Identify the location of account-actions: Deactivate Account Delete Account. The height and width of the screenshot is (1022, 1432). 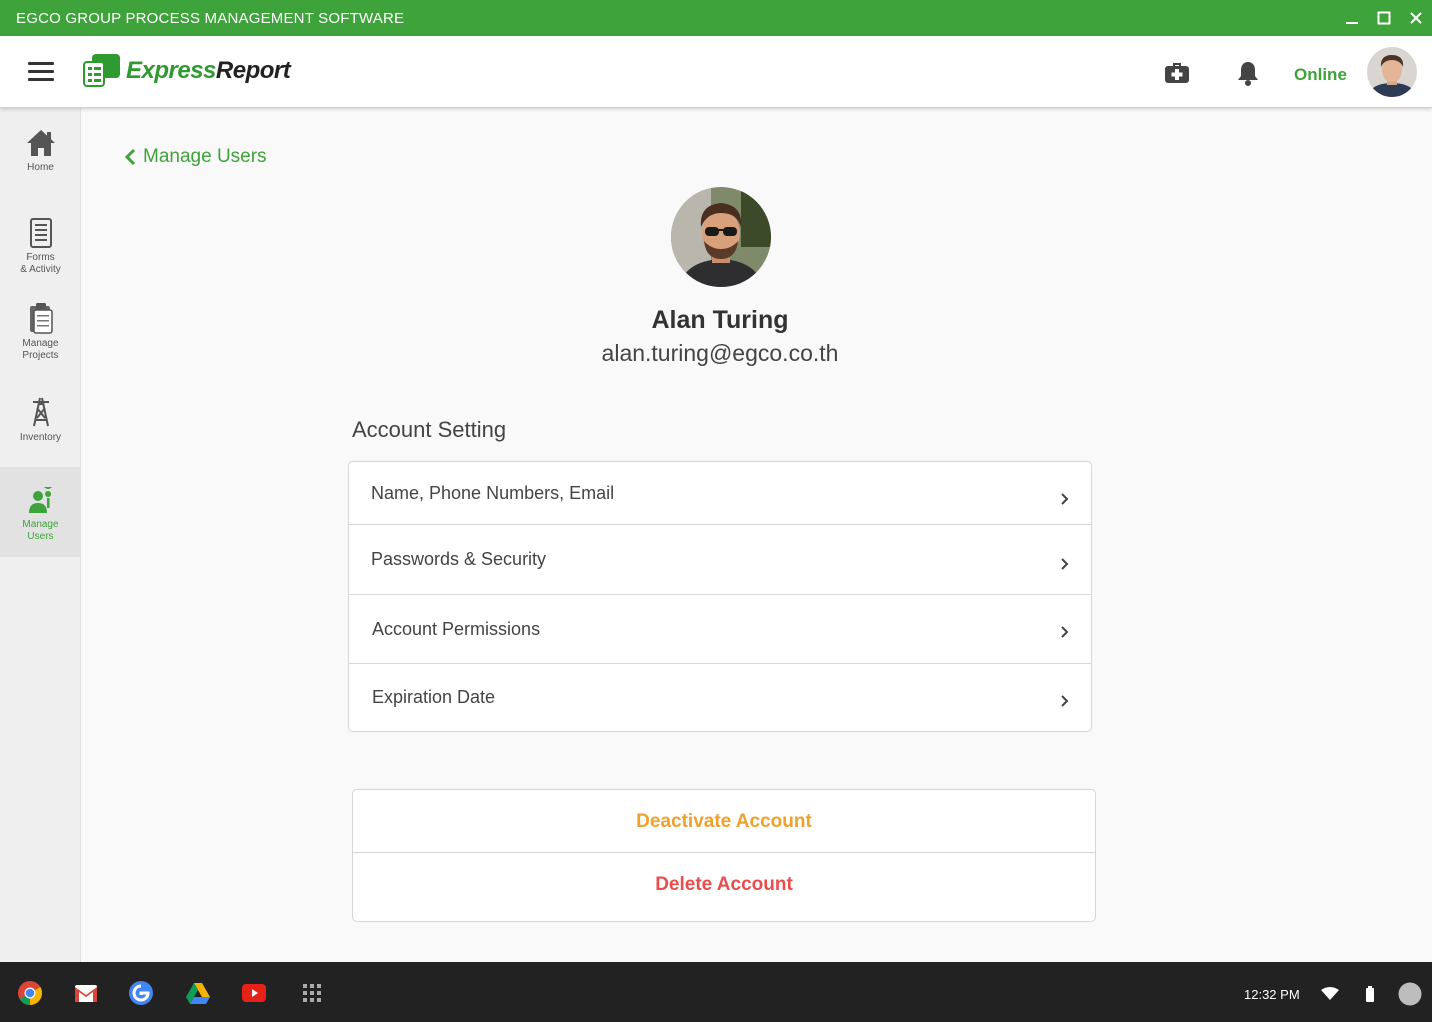
(724, 855).